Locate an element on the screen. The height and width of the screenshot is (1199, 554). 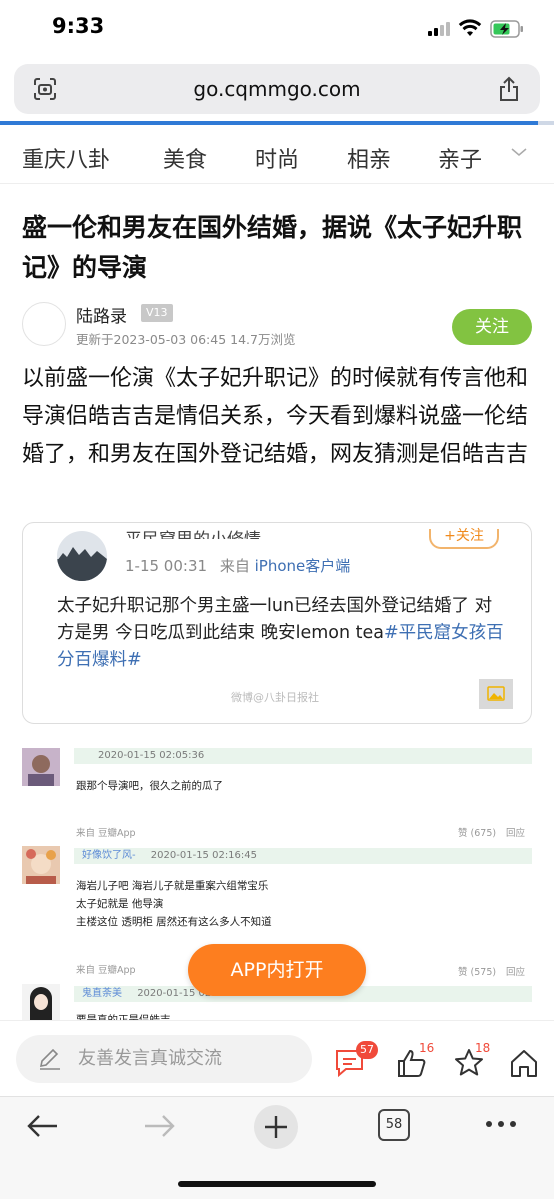
cellular-signal-icon is located at coordinates (439, 29).